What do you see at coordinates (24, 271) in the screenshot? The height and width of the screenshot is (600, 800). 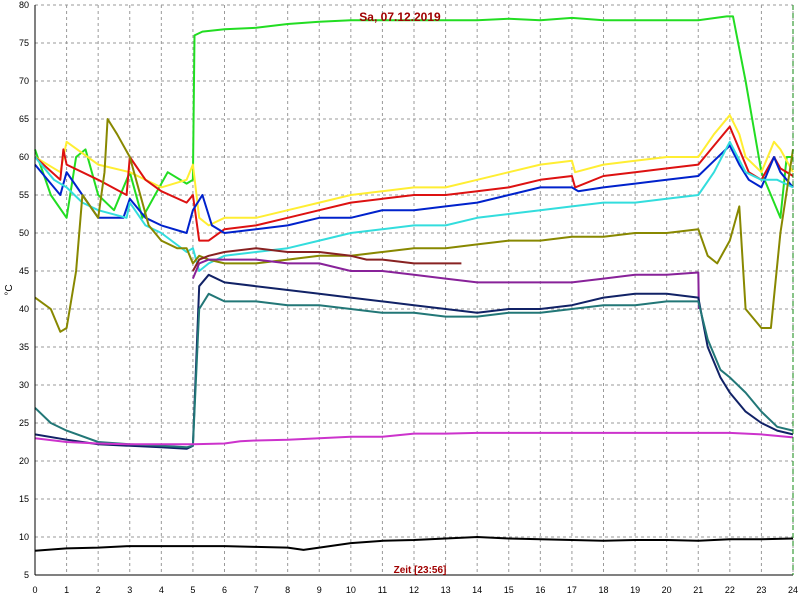 I see `y-tick-label: 45` at bounding box center [24, 271].